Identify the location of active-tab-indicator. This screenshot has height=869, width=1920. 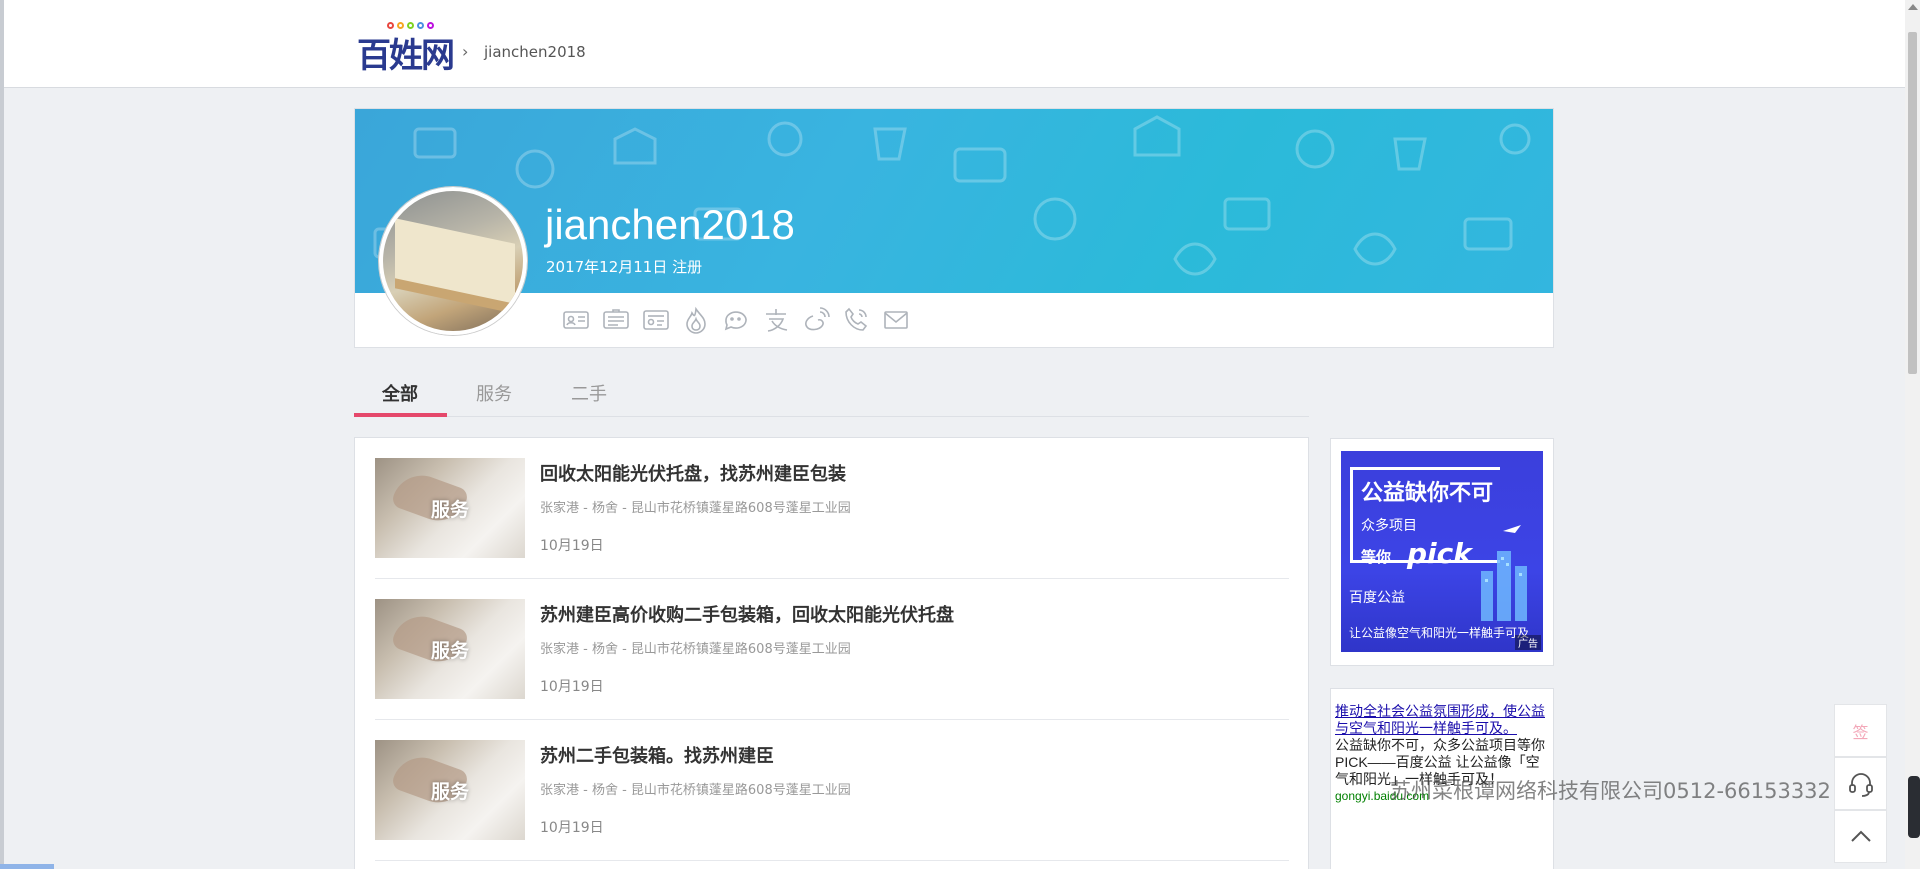
(400, 415).